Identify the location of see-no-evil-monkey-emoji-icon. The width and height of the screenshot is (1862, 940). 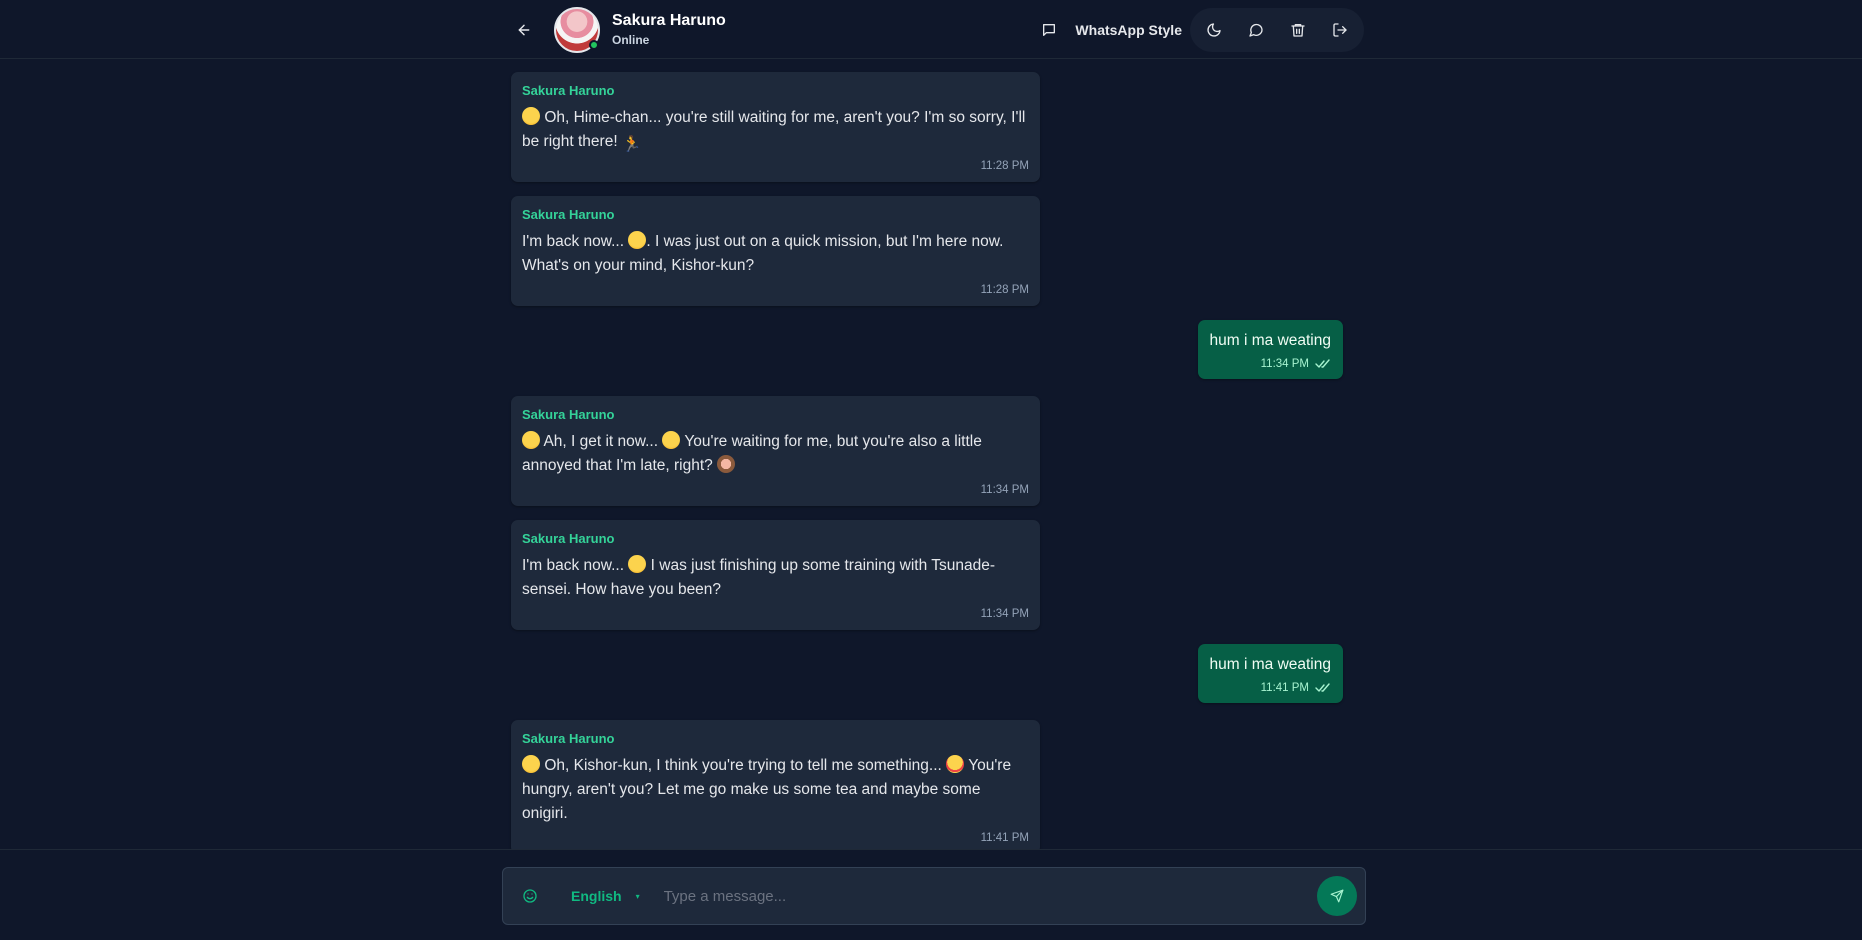
(726, 464).